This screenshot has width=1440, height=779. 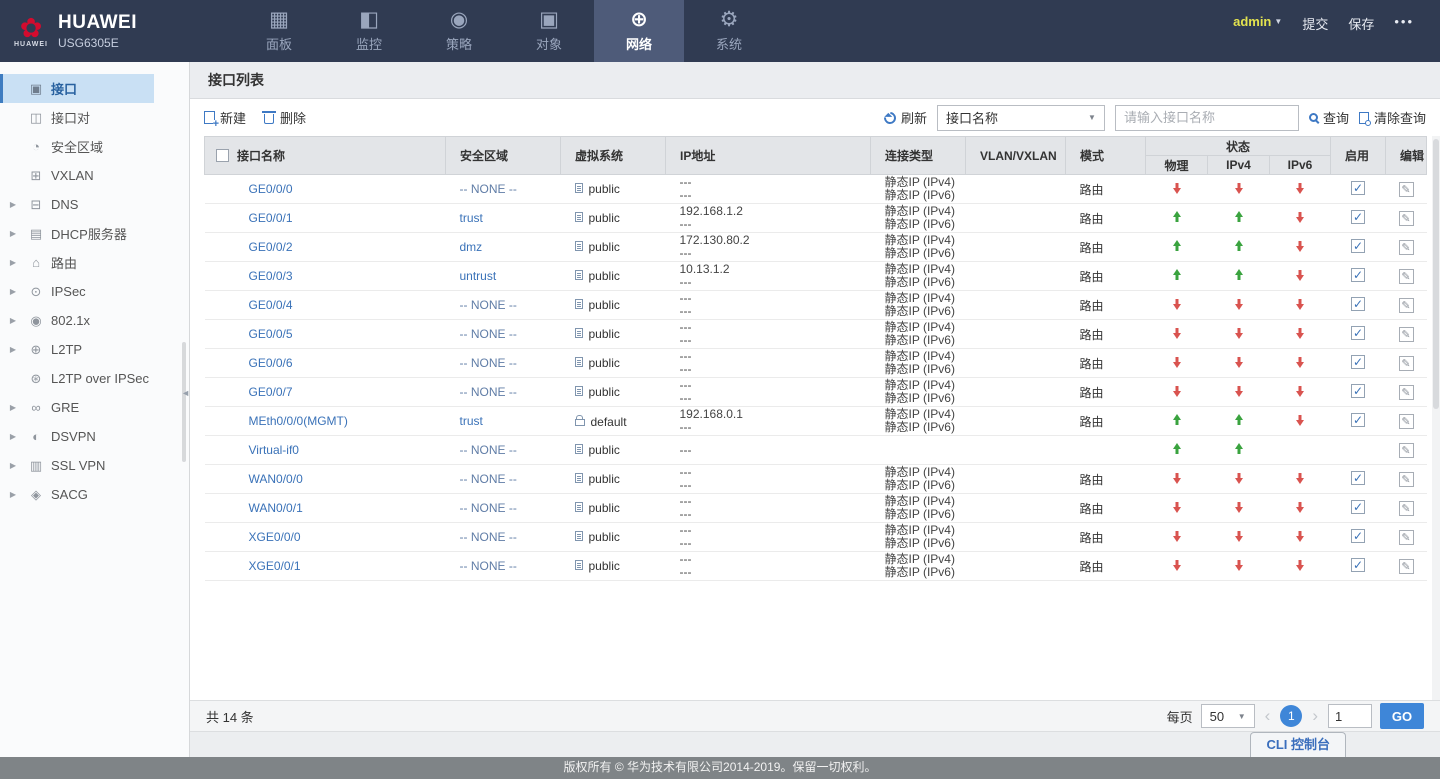 I want to click on sidebar-collapse-icon: ◄, so click(x=185, y=393).